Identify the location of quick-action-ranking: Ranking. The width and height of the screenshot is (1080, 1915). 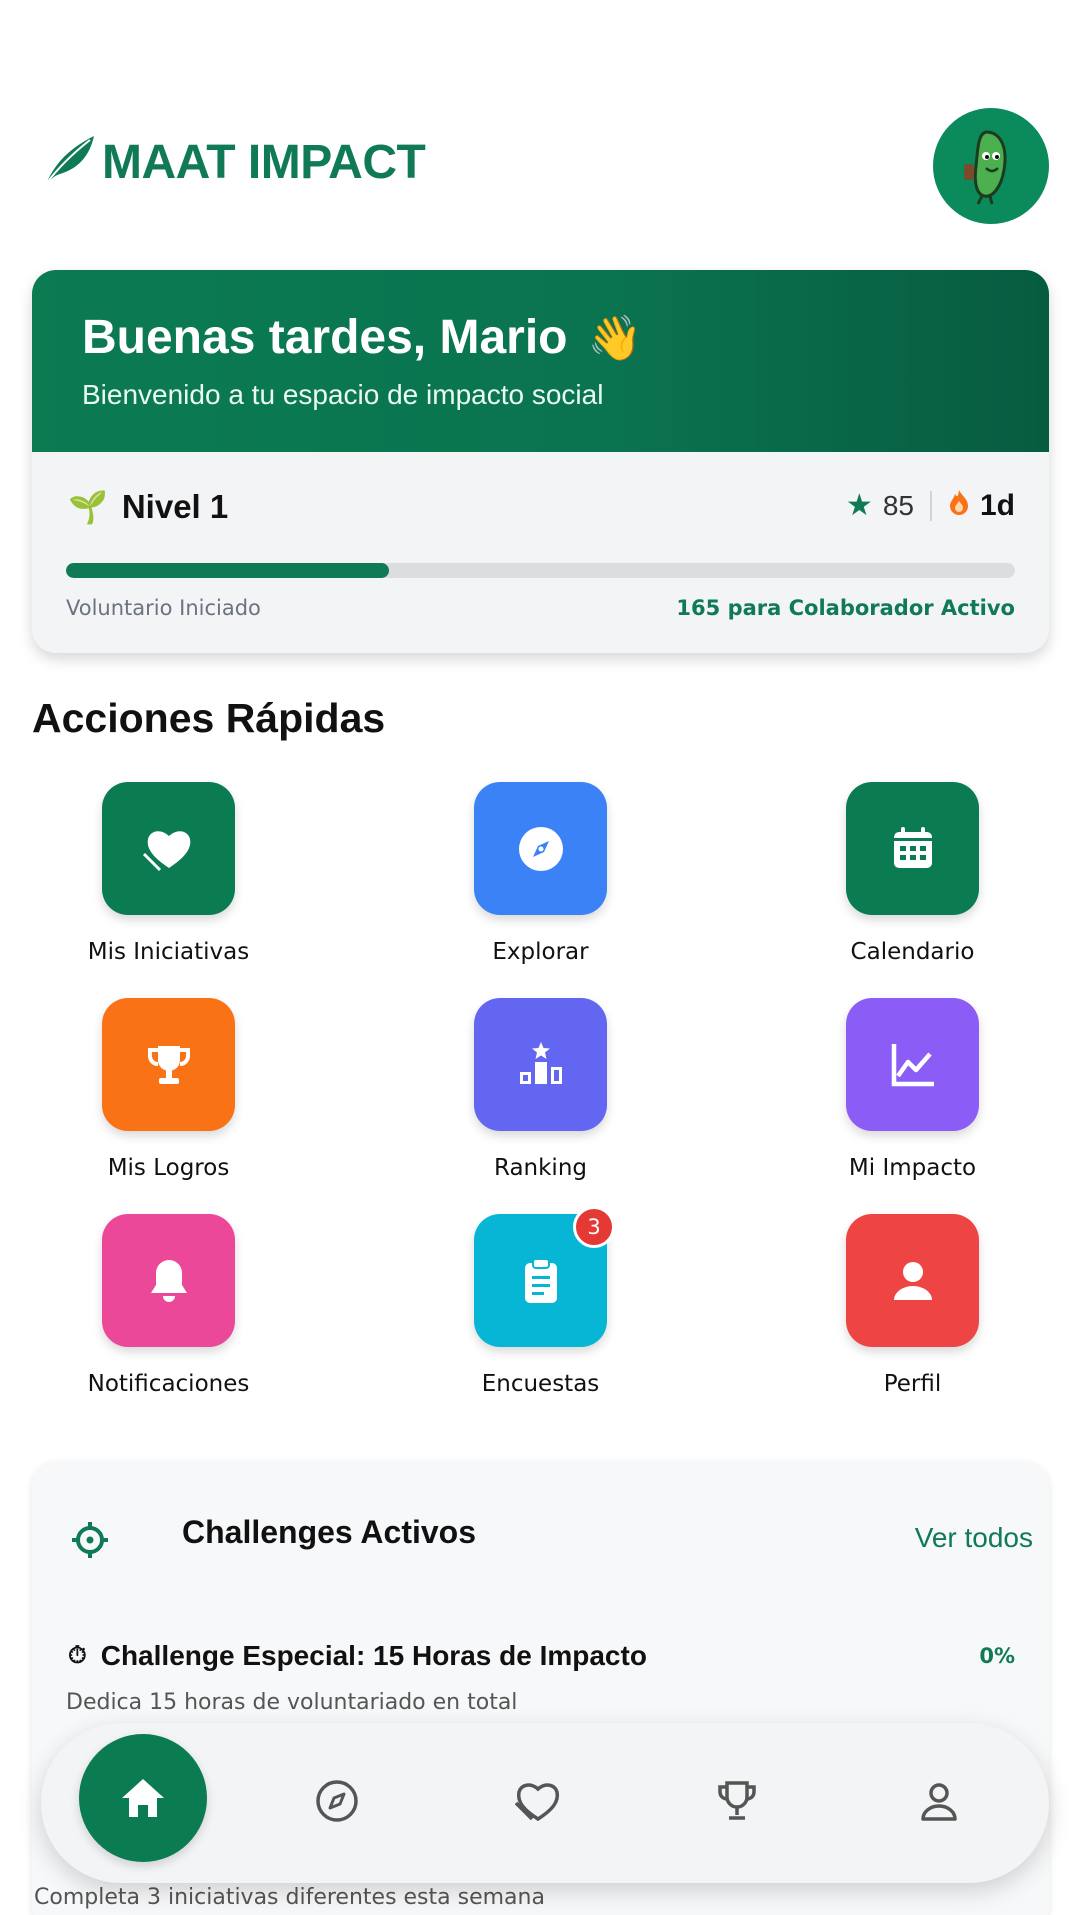
(540, 1093).